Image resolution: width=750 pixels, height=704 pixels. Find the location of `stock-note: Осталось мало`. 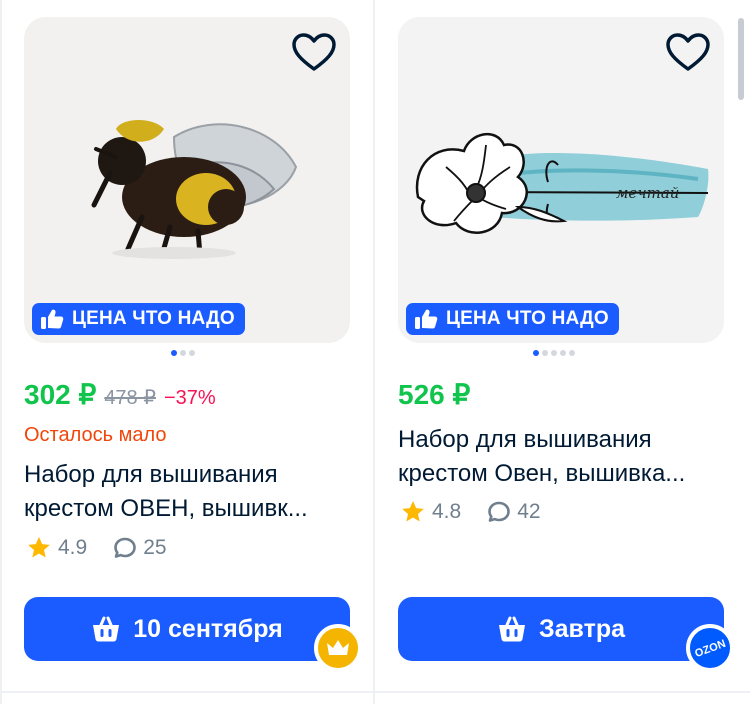

stock-note: Осталось мало is located at coordinates (95, 435).